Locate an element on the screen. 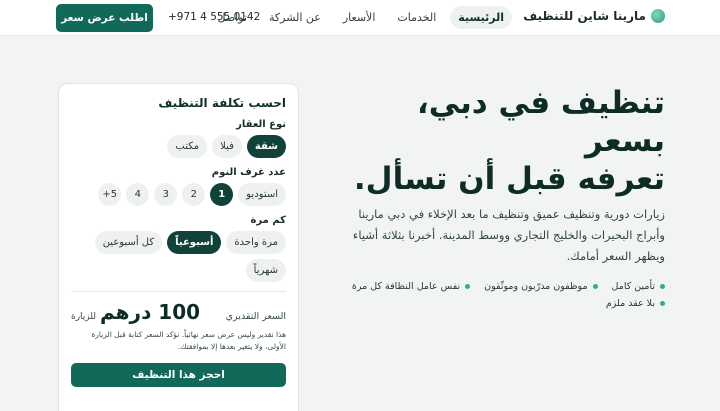 The height and width of the screenshot is (411, 720). price-per-visit-label: للزيارة is located at coordinates (83, 317).